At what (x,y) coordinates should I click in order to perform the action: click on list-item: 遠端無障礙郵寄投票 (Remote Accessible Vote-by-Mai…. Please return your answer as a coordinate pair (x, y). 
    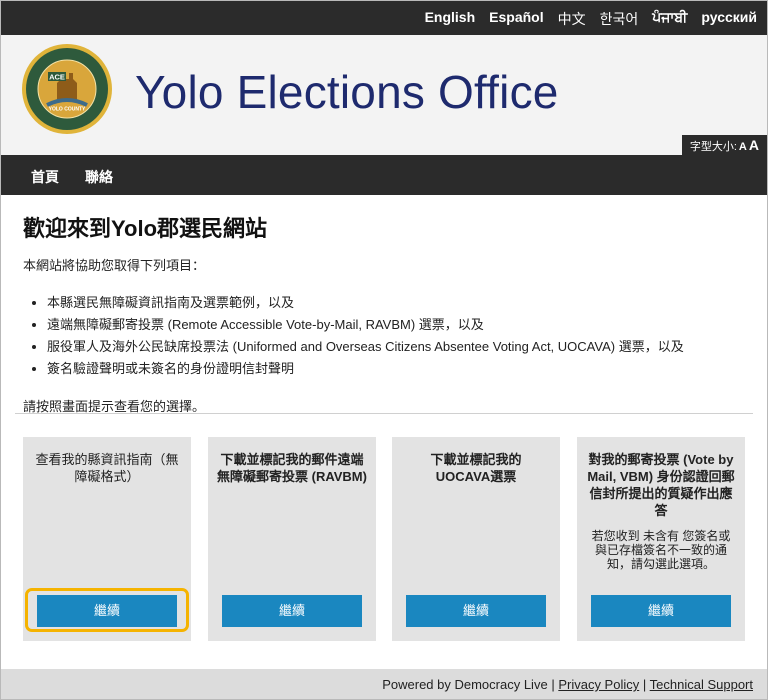
    Looking at the image, I should click on (400, 325).